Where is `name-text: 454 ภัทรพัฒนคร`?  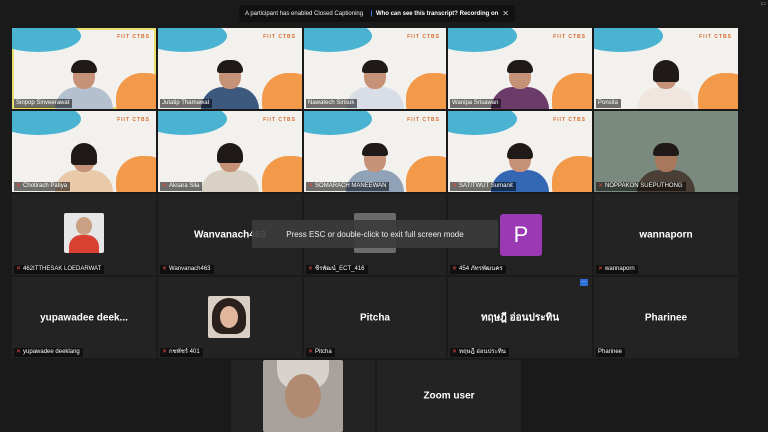
name-text: 454 ภัทรพัฒนคร is located at coordinates (481, 269).